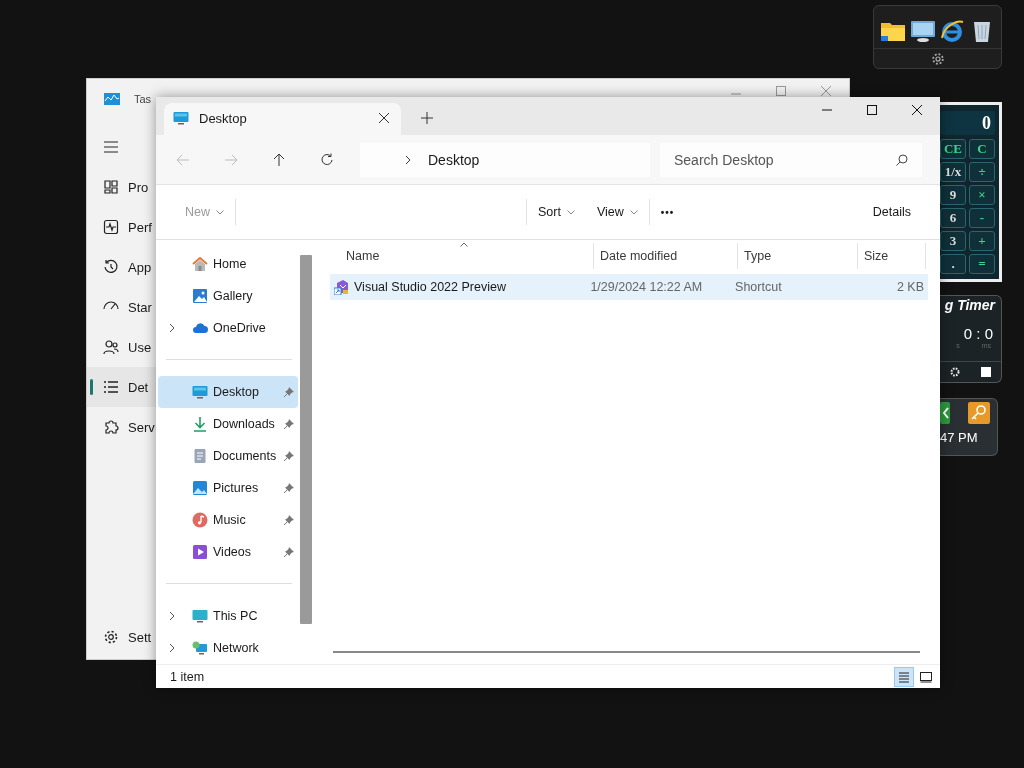 The height and width of the screenshot is (768, 1024). I want to click on music-note-icon, so click(200, 520).